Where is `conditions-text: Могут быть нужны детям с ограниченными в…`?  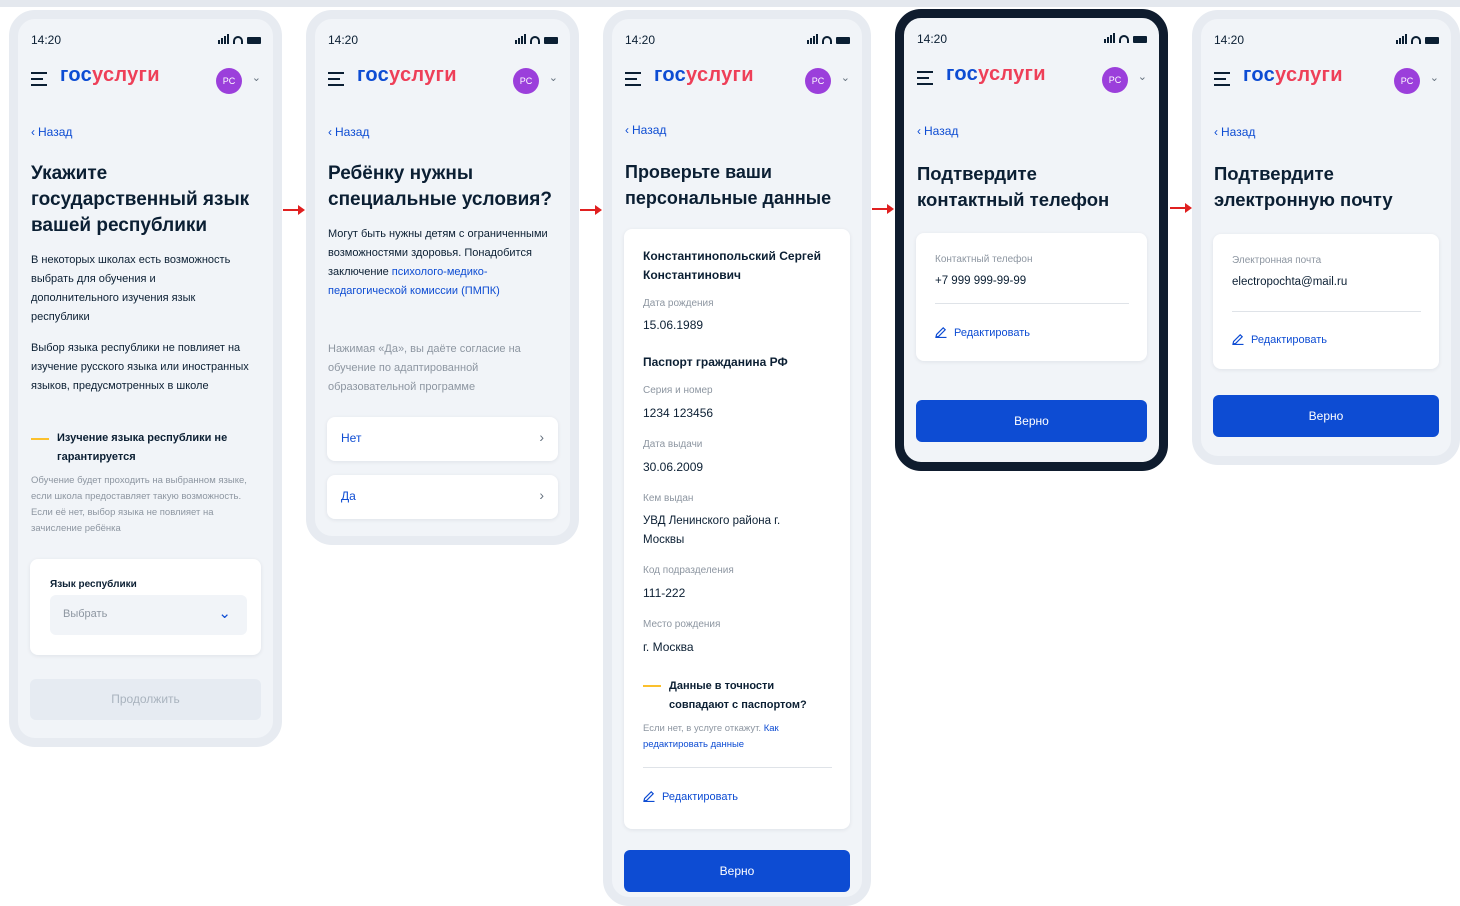
conditions-text: Могут быть нужны детям с ограниченными в… is located at coordinates (438, 262).